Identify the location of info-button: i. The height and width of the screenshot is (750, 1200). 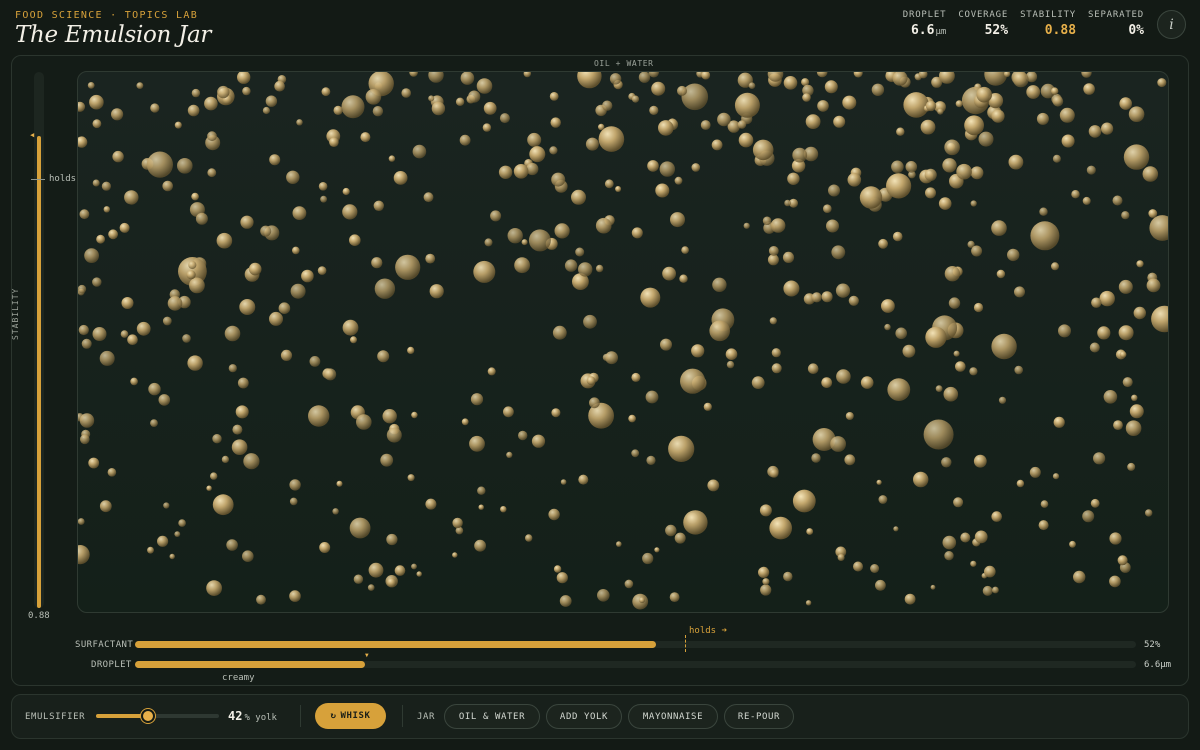
(1171, 24).